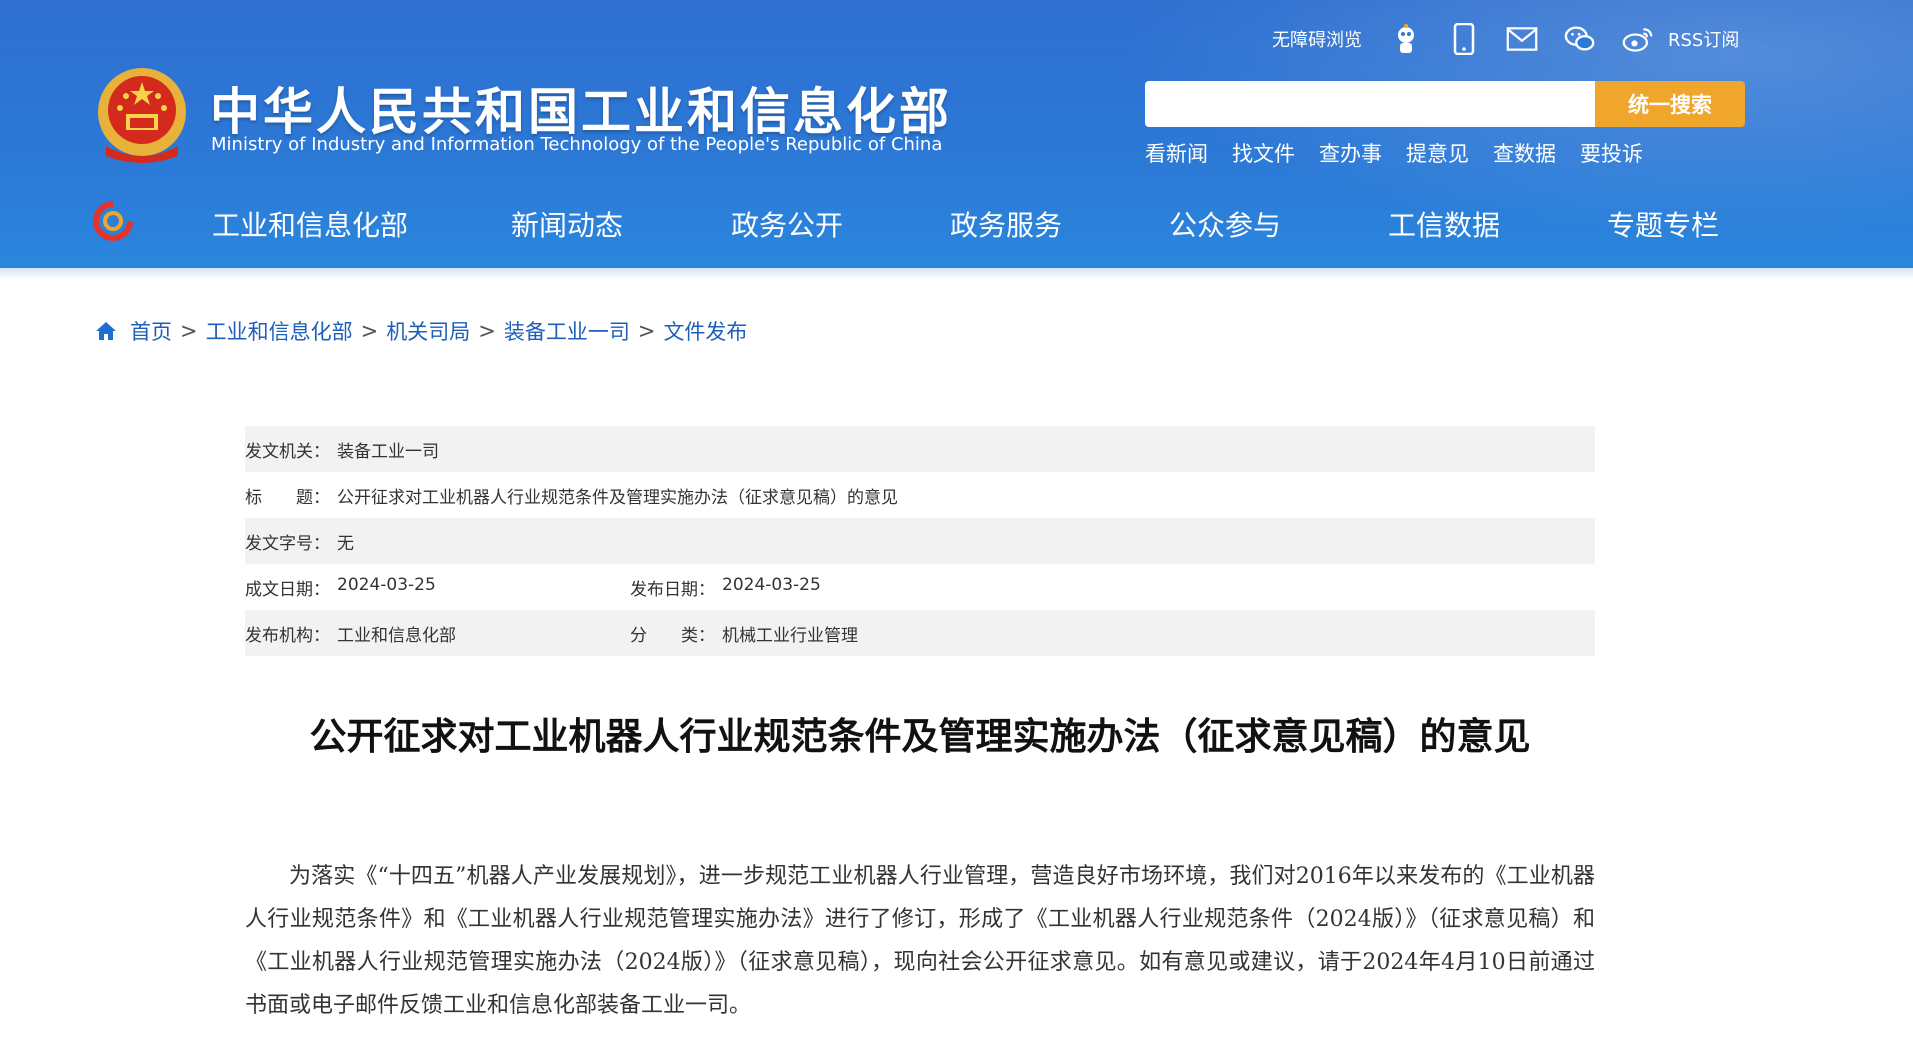 The width and height of the screenshot is (1913, 1040). What do you see at coordinates (567, 224) in the screenshot?
I see `nav-item-news: 新闻动态` at bounding box center [567, 224].